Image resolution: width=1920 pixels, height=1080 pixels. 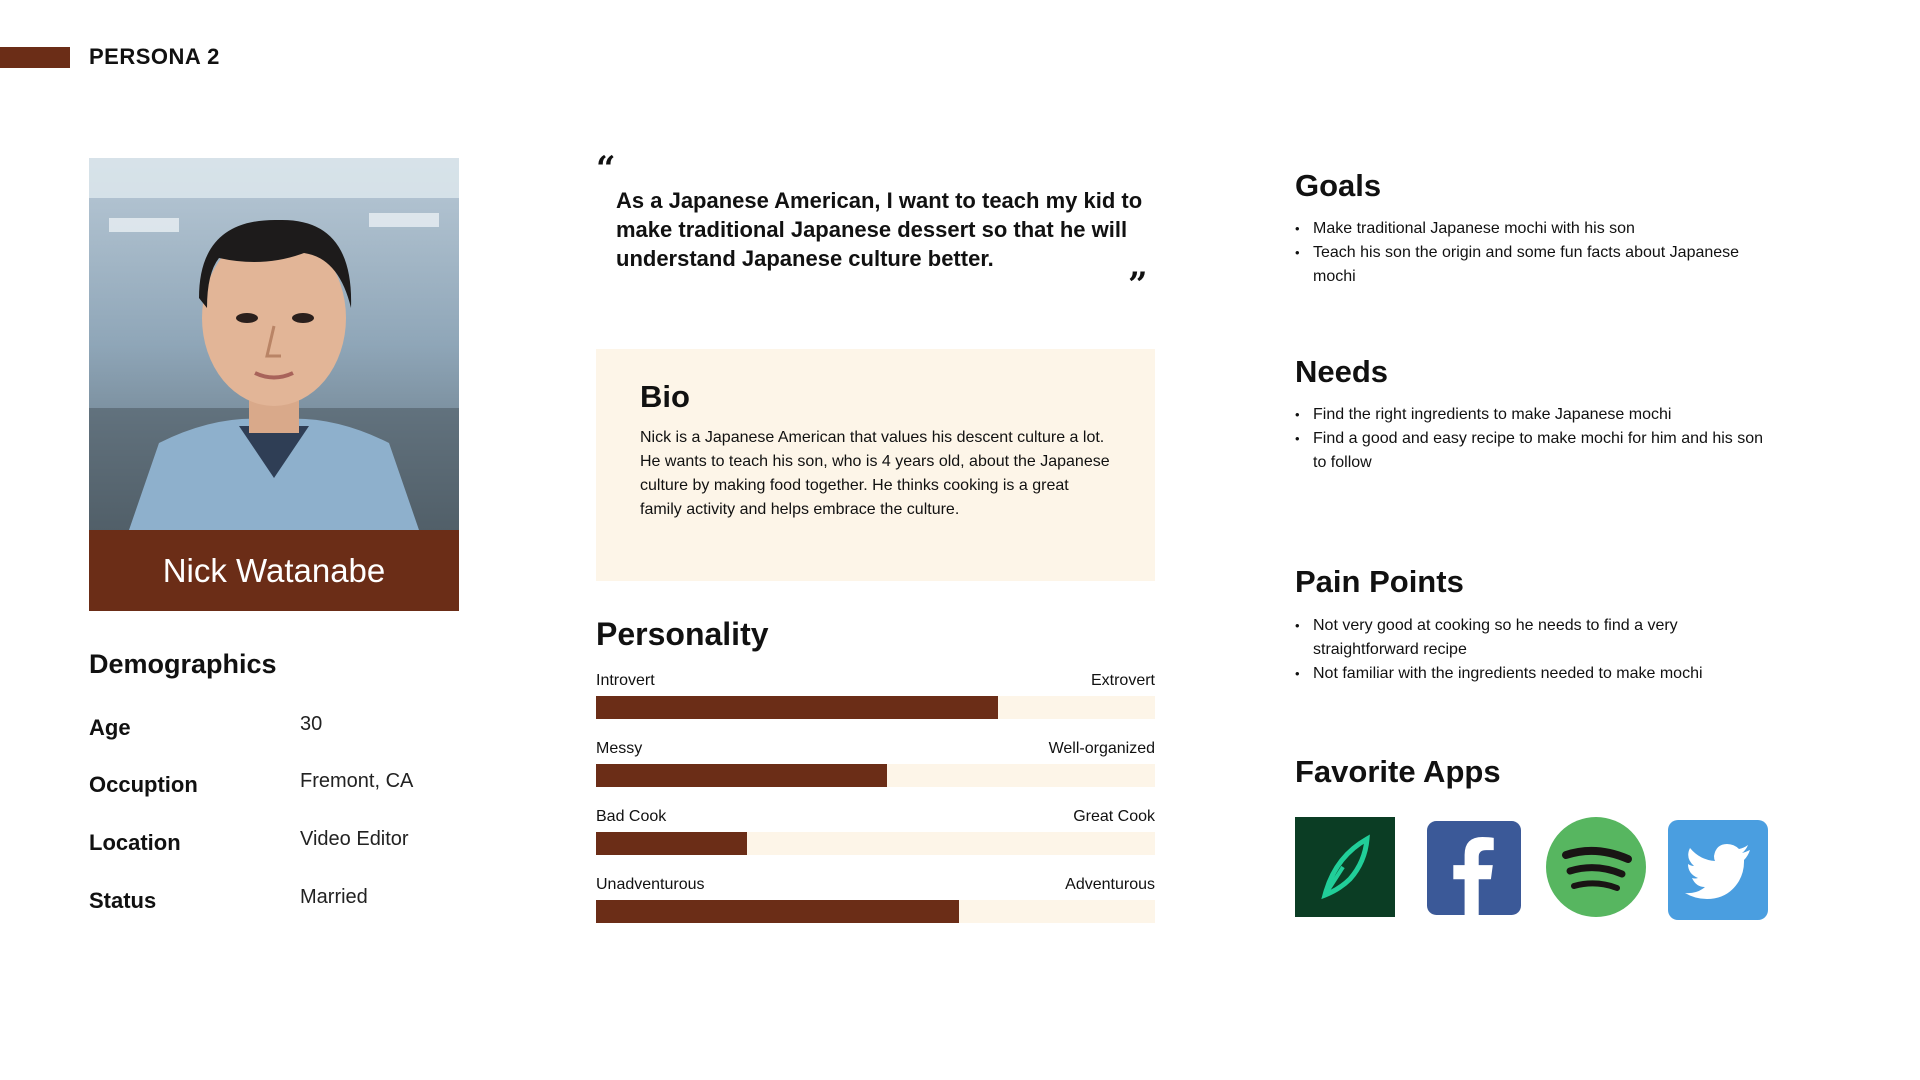 I want to click on spotify-icon, so click(x=1596, y=867).